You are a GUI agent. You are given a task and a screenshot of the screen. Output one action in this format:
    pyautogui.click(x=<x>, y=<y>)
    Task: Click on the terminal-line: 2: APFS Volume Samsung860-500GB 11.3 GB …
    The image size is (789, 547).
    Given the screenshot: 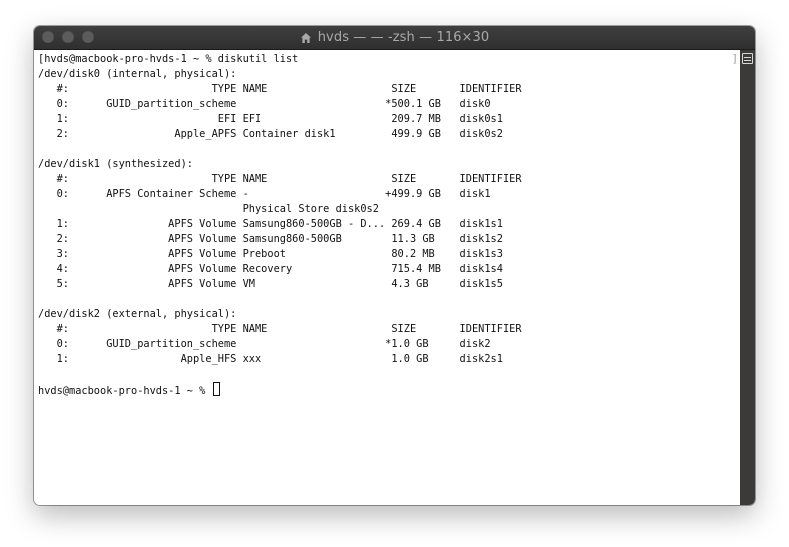 What is the action you would take?
    pyautogui.click(x=270, y=239)
    